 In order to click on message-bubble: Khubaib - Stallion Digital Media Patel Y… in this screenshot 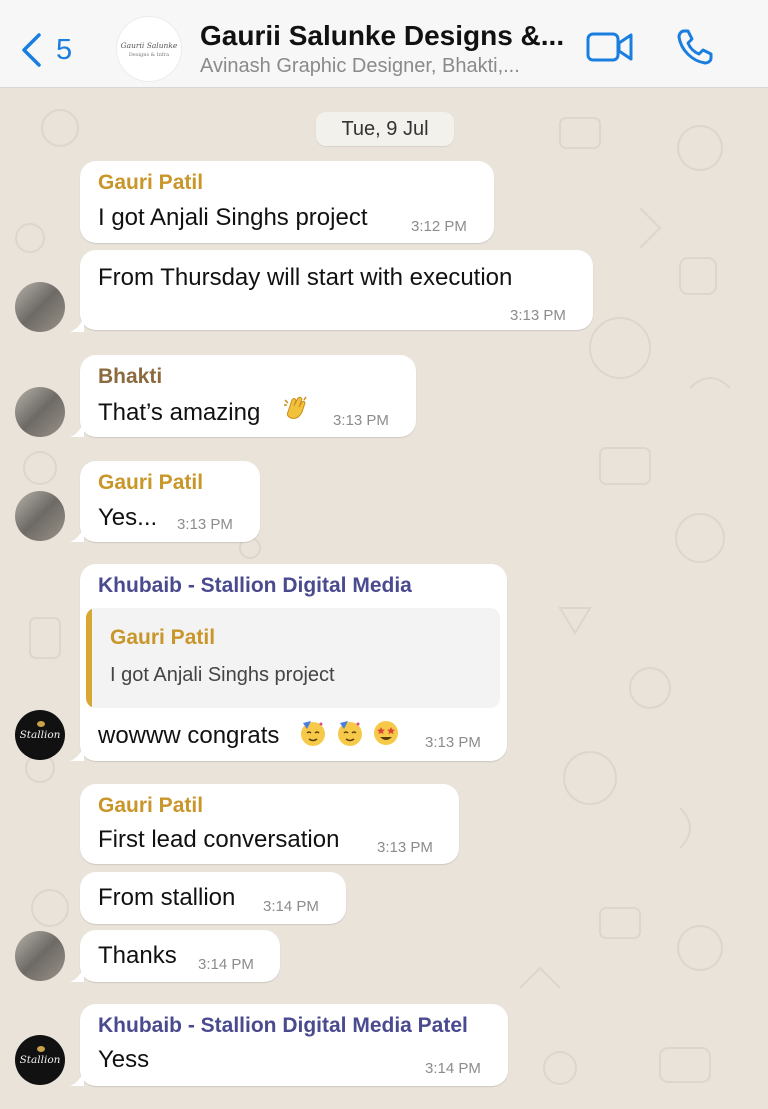, I will do `click(294, 1045)`.